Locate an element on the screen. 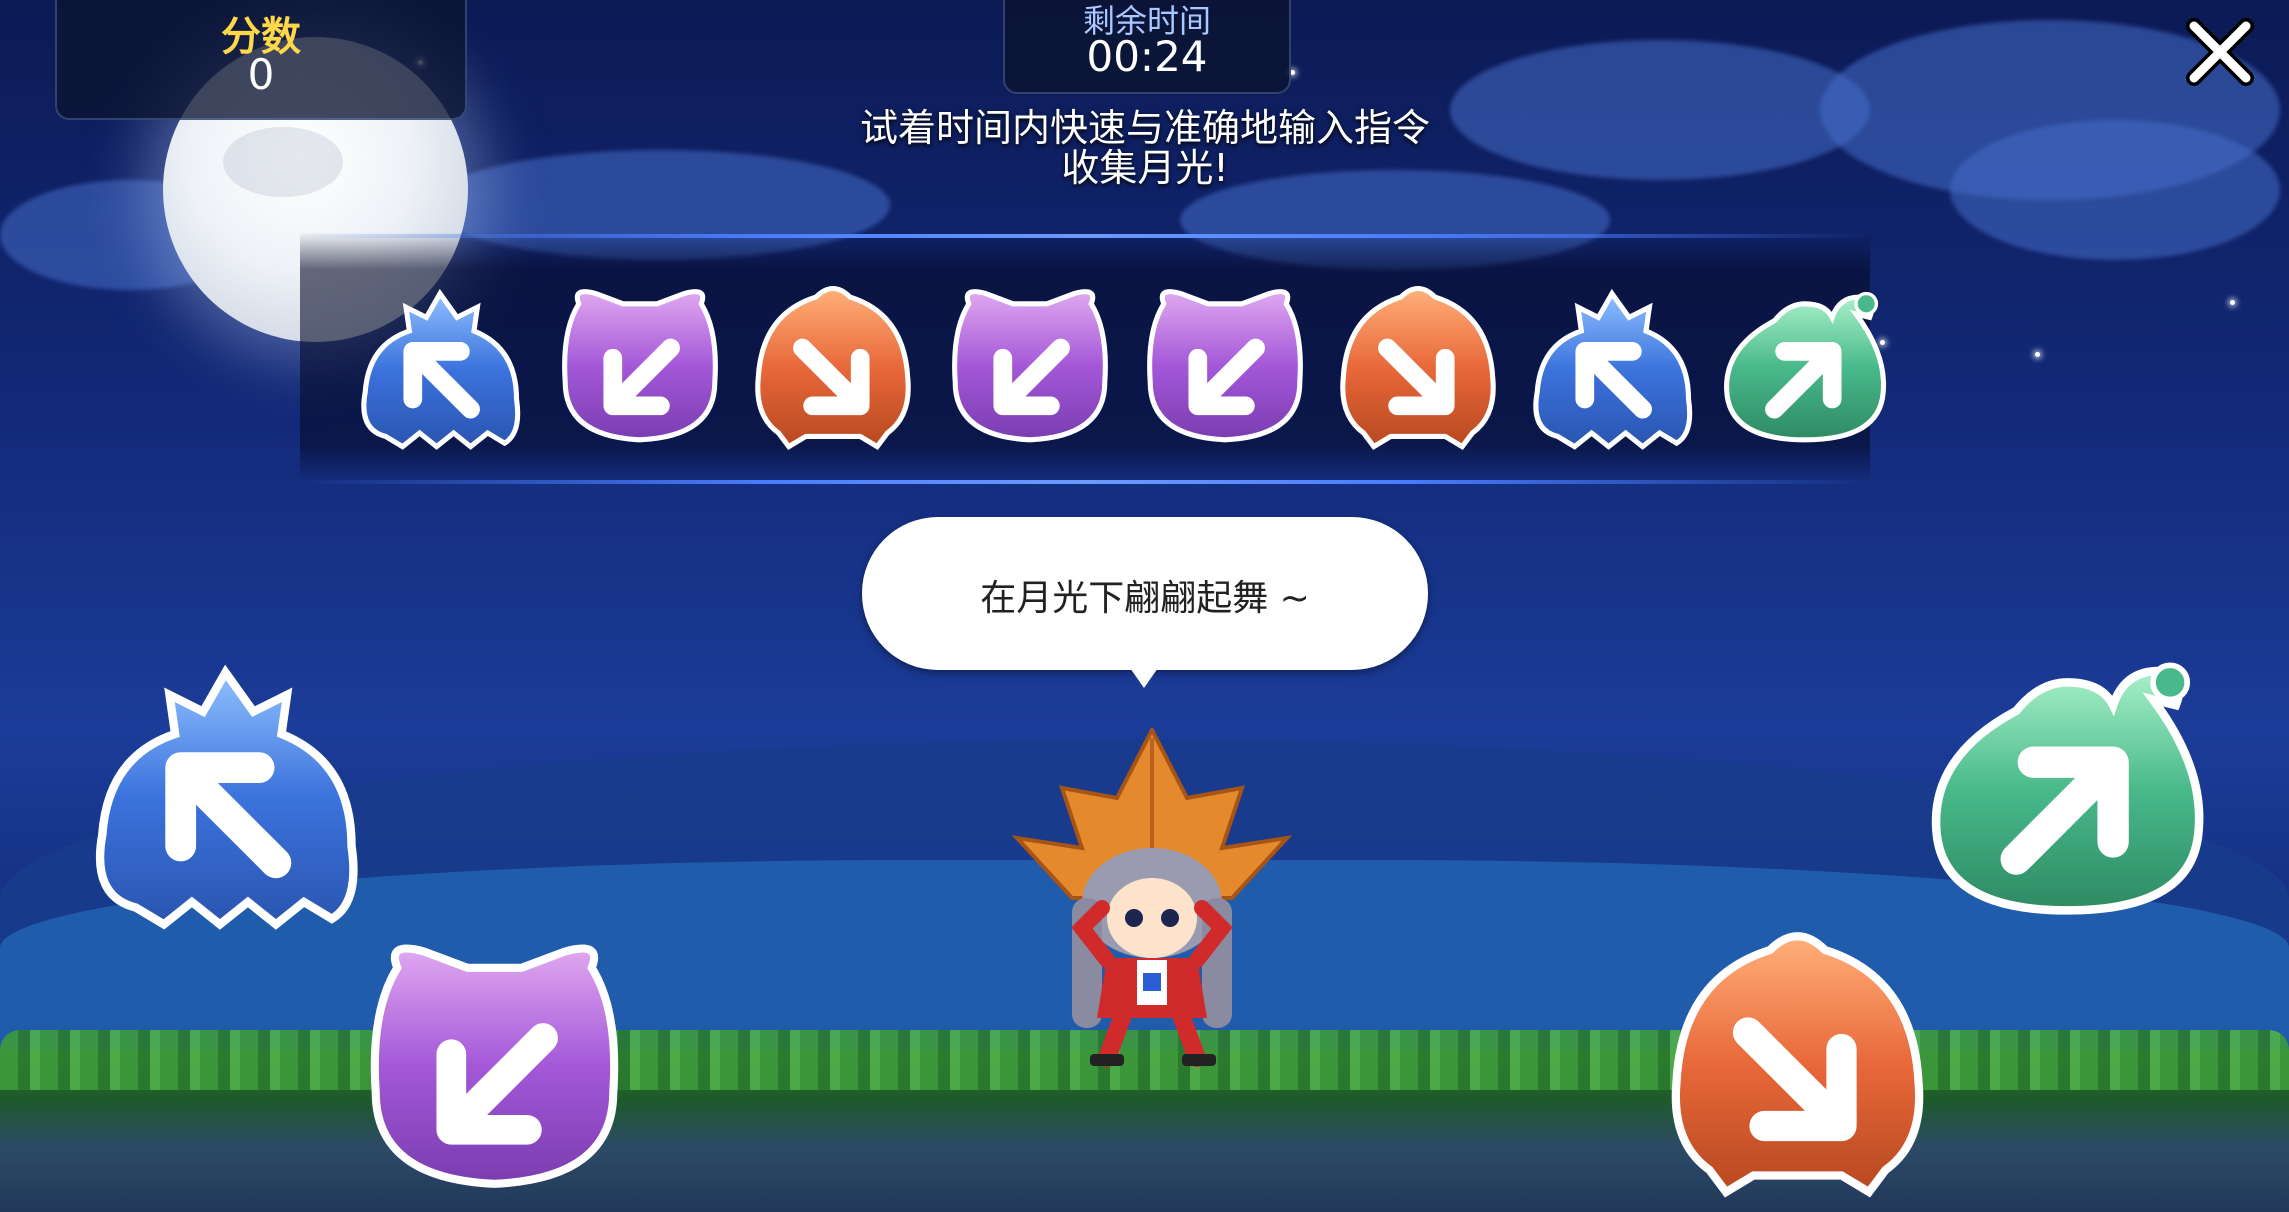  timer-value: 00:24 is located at coordinates (1147, 56).